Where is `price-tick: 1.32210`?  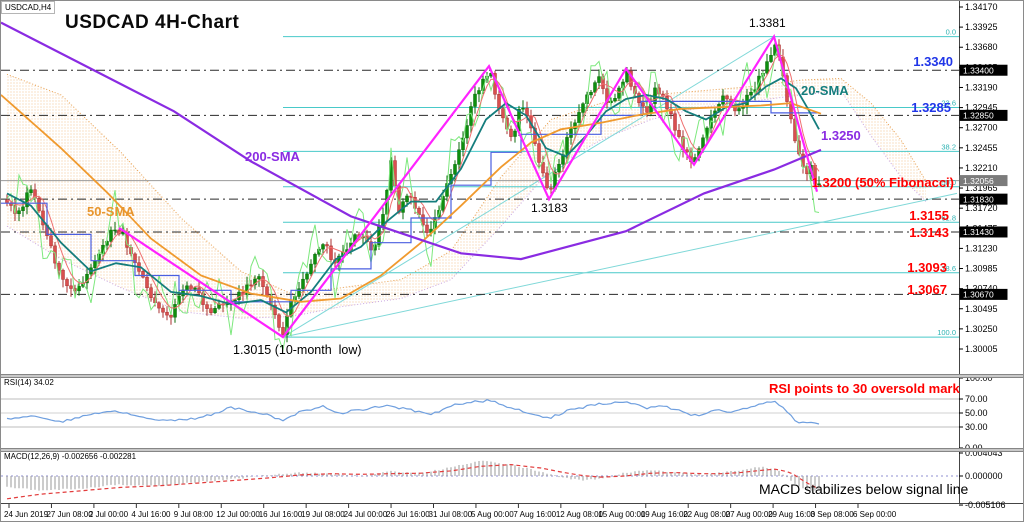
price-tick: 1.32210 is located at coordinates (981, 168).